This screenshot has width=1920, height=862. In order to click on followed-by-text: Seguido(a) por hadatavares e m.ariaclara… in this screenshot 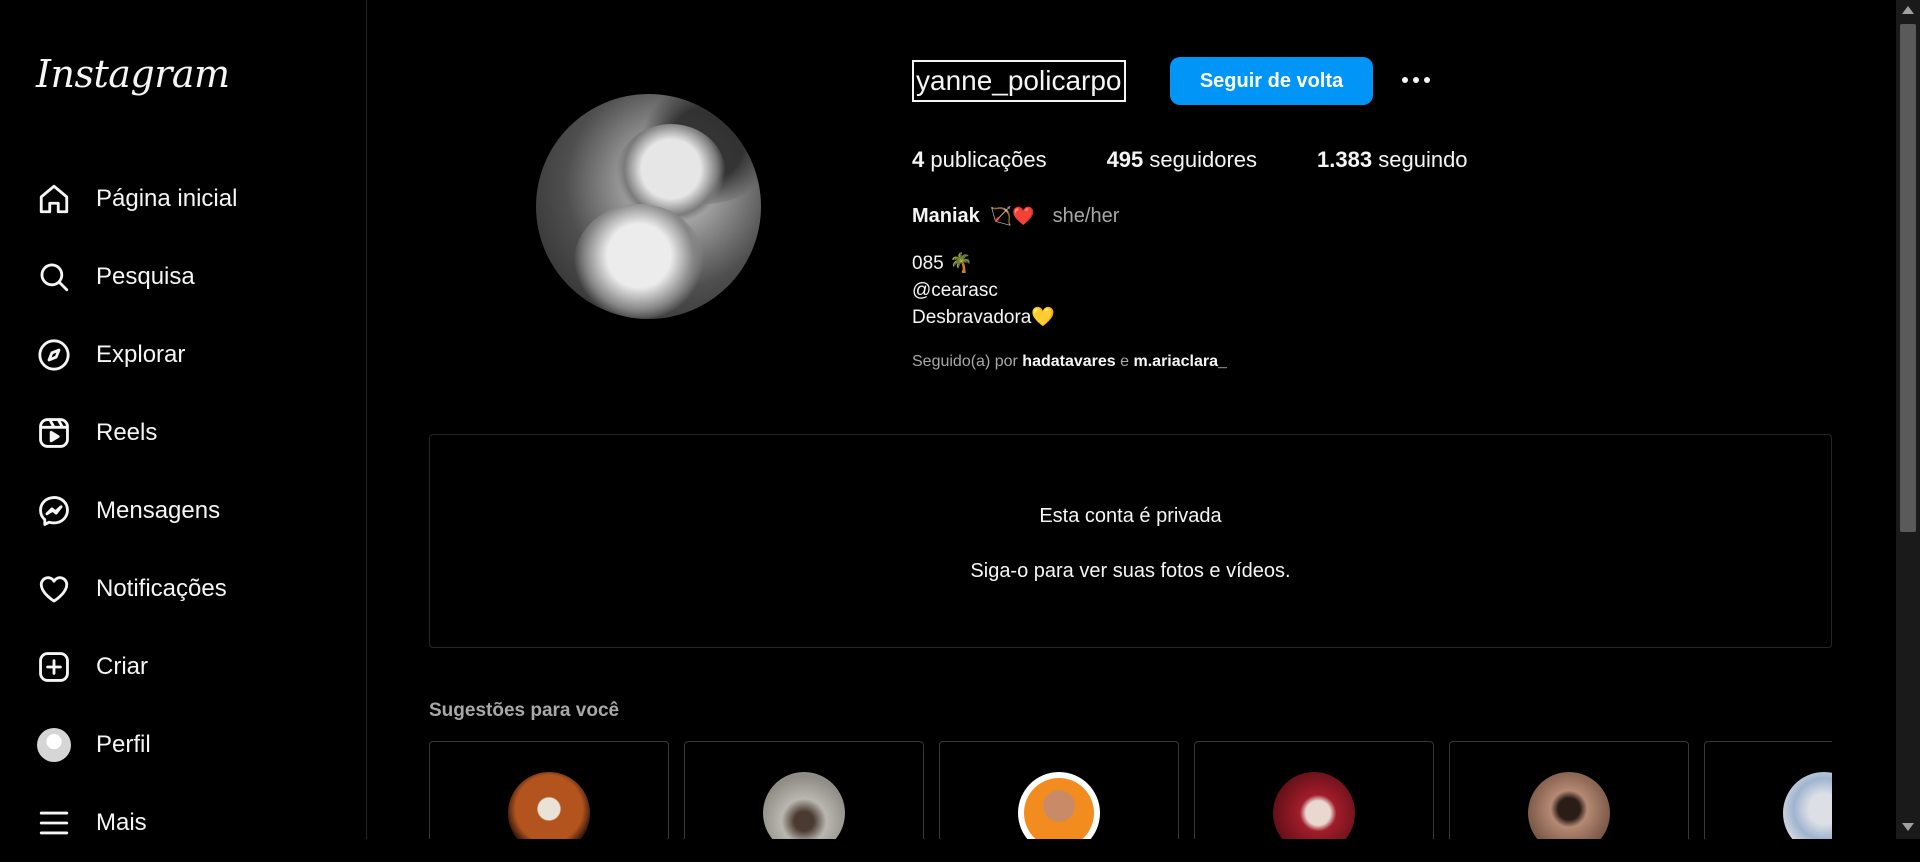, I will do `click(1069, 362)`.